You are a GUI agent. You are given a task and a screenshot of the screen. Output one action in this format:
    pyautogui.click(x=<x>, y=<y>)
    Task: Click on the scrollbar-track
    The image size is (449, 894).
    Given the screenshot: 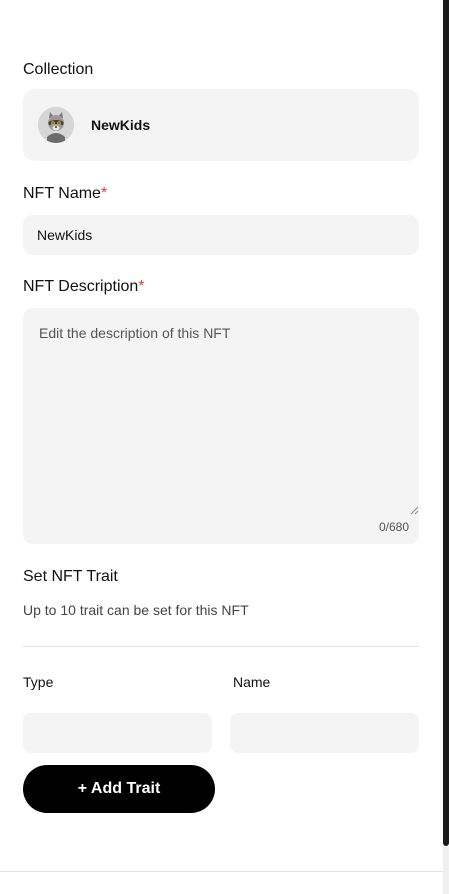 What is the action you would take?
    pyautogui.click(x=446, y=870)
    